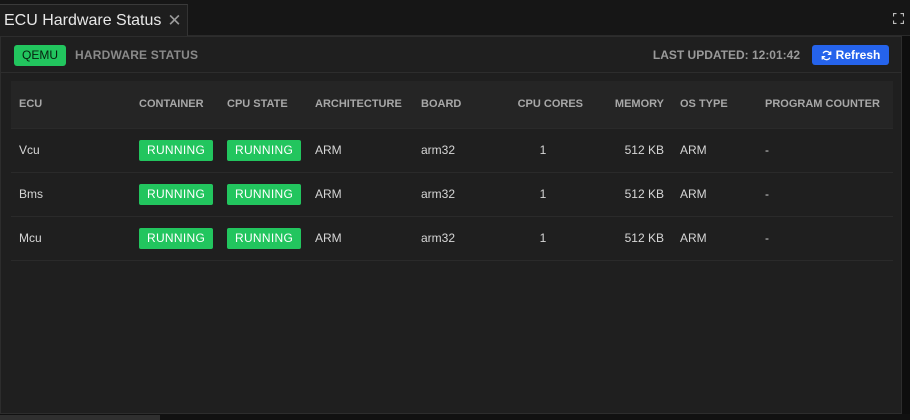 The image size is (910, 420). Describe the element at coordinates (826, 55) in the screenshot. I see `refresh-icon` at that location.